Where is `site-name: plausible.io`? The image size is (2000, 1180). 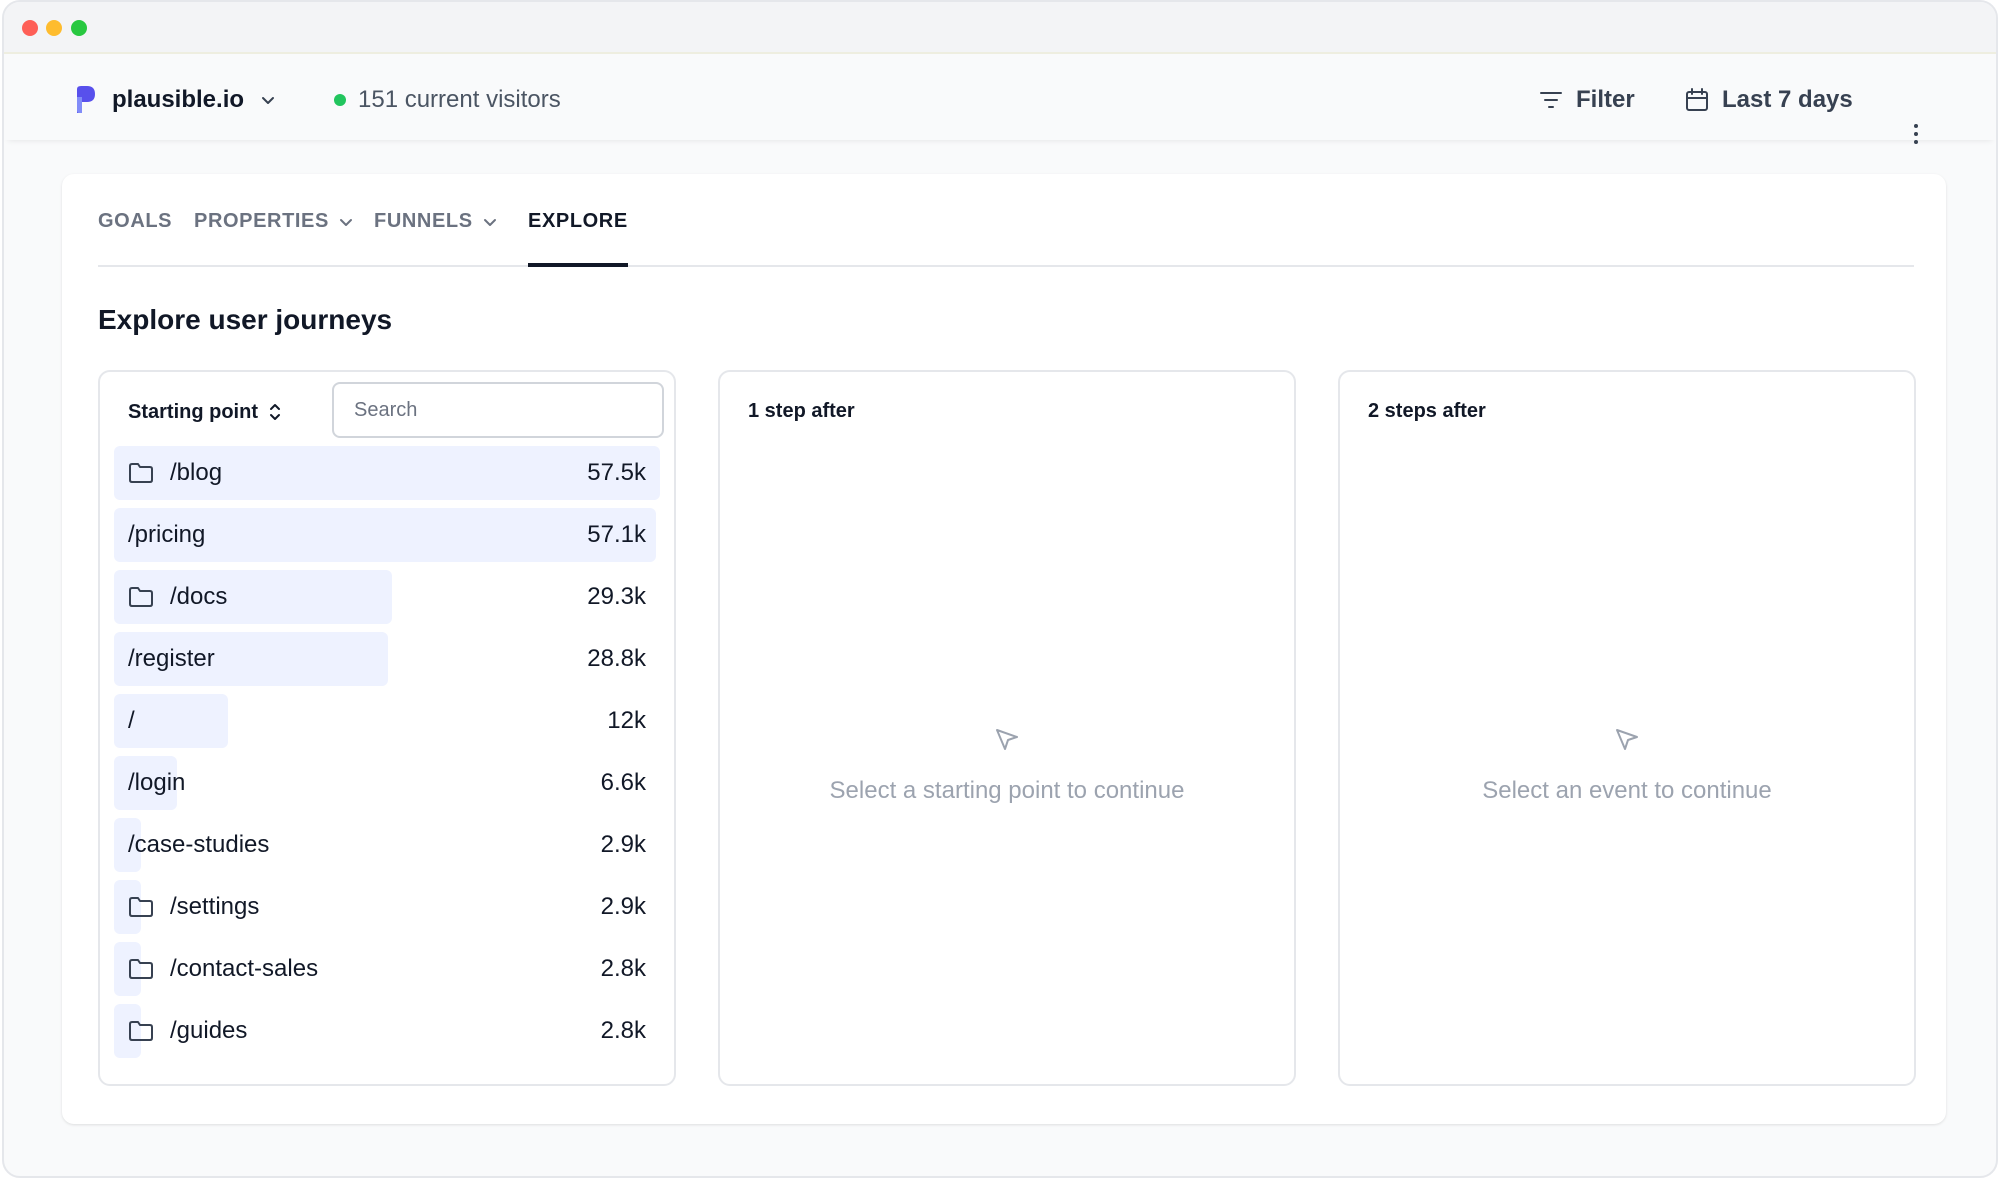 site-name: plausible.io is located at coordinates (178, 99).